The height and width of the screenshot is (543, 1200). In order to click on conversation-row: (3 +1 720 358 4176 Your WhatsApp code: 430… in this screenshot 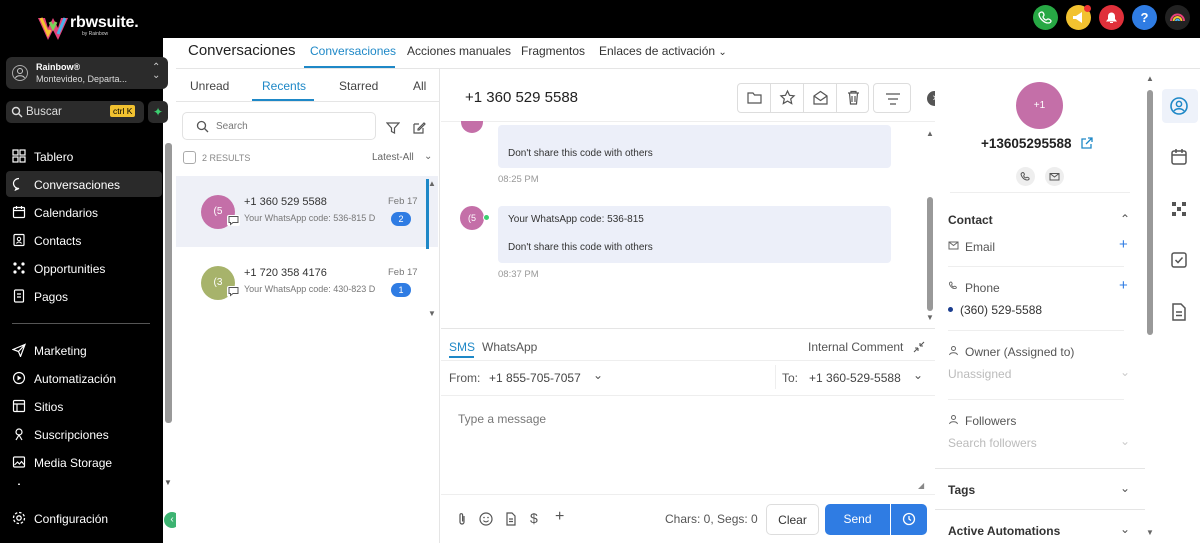, I will do `click(307, 282)`.